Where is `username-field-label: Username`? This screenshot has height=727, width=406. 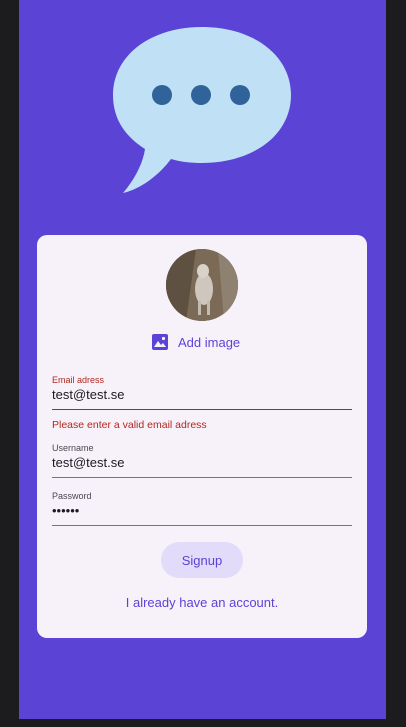
username-field-label: Username is located at coordinates (73, 448).